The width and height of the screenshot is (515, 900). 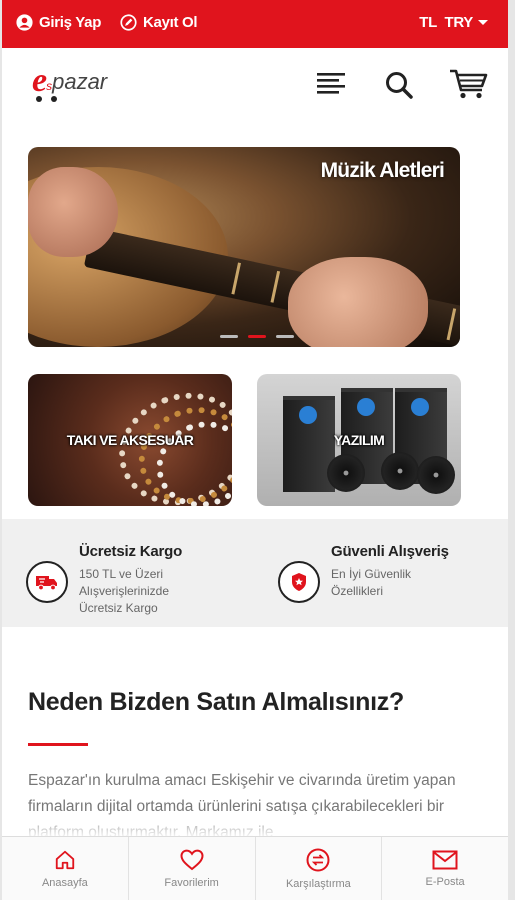 I want to click on cart-button, so click(x=469, y=86).